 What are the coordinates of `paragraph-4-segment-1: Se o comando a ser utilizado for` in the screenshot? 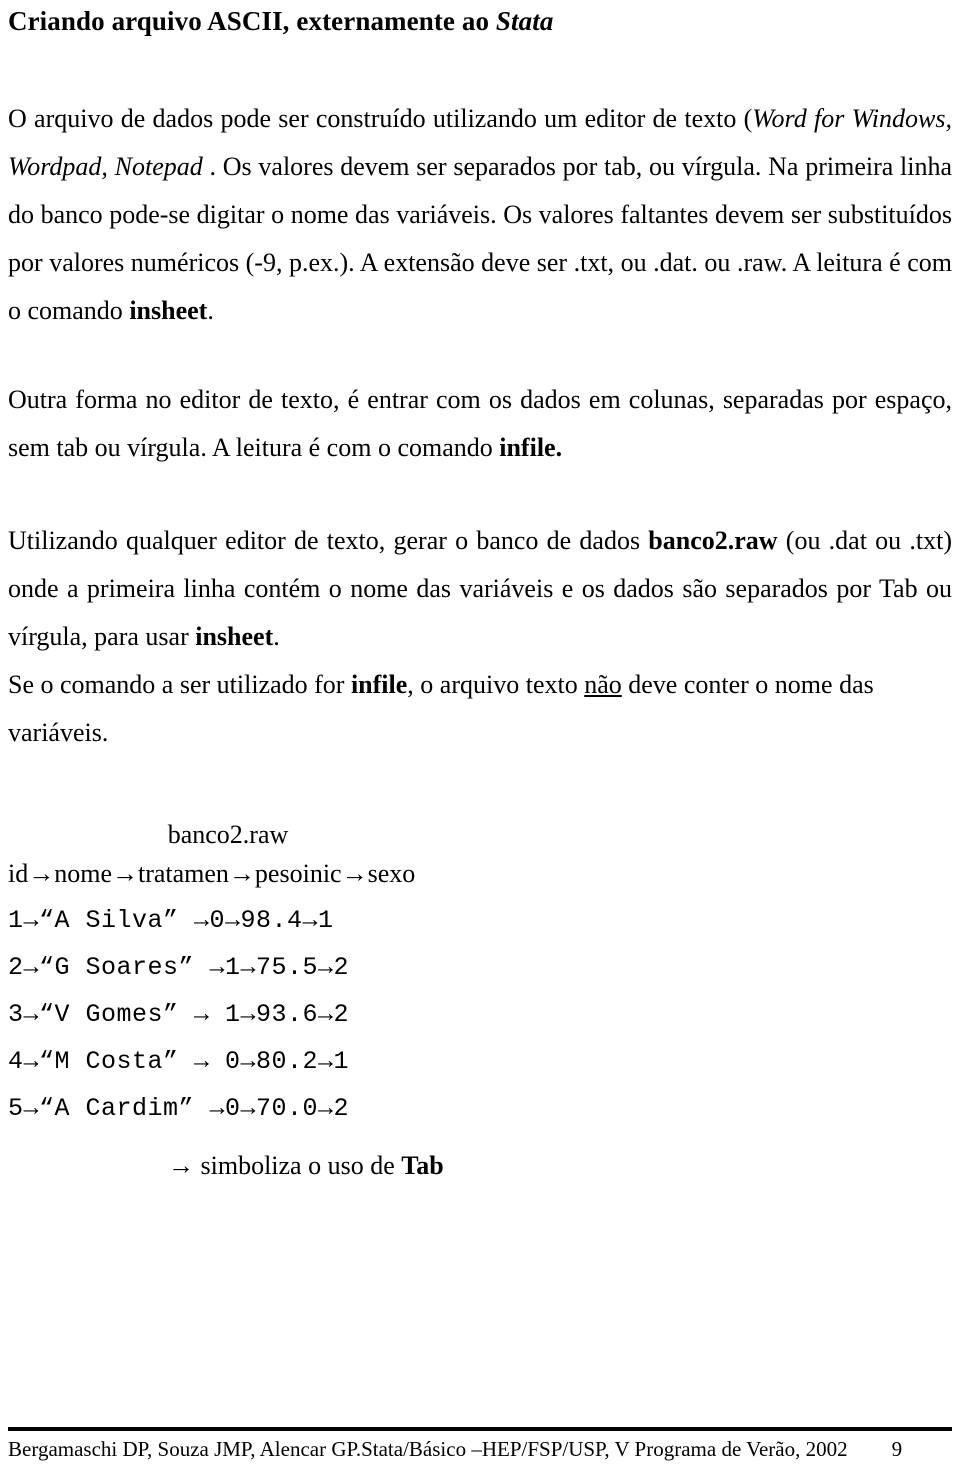 It's located at (179, 684).